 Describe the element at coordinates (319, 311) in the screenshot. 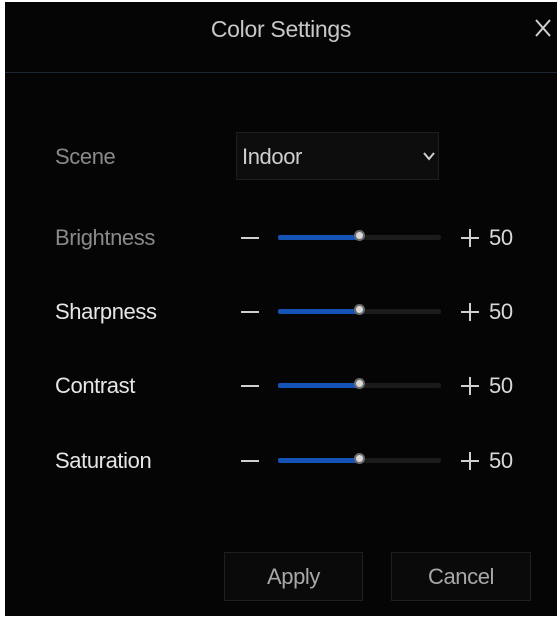

I see `sharpness-slider-fill` at that location.